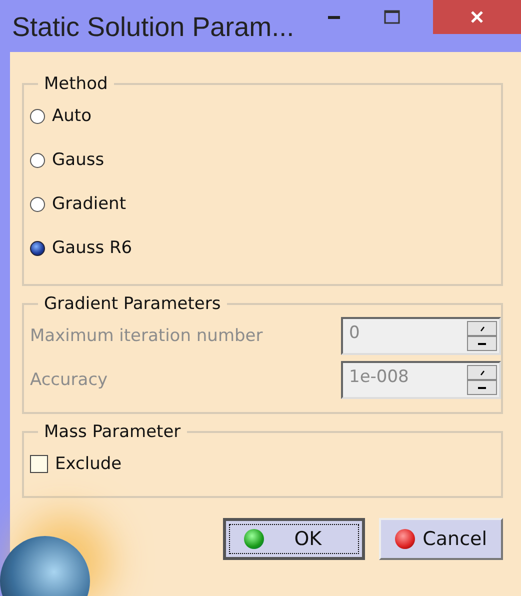  What do you see at coordinates (147, 336) in the screenshot?
I see `field-label: Maximum iteration number` at bounding box center [147, 336].